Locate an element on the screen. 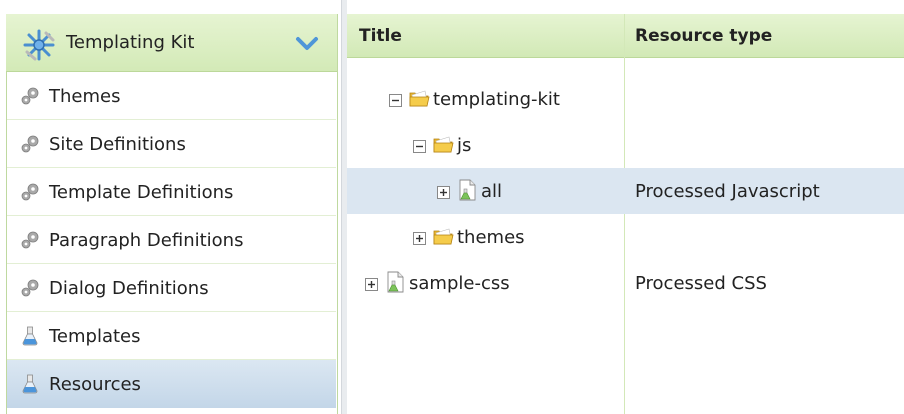  grid-header: Title Resource type is located at coordinates (625, 36).